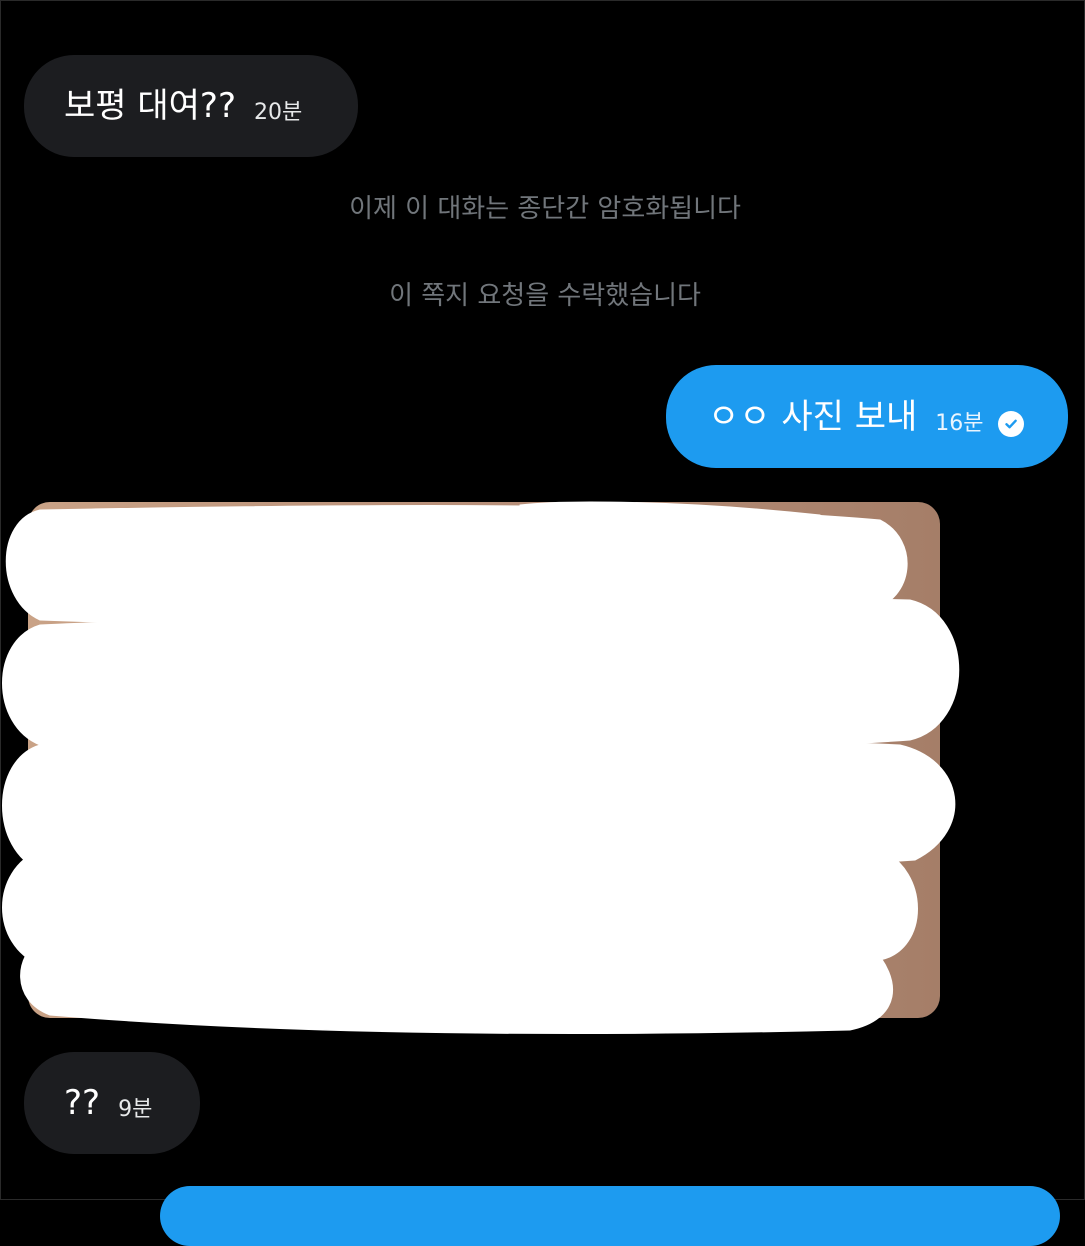 The height and width of the screenshot is (1246, 1085). Describe the element at coordinates (813, 416) in the screenshot. I see `message-text: ㅇㅇ 사진 보내` at that location.